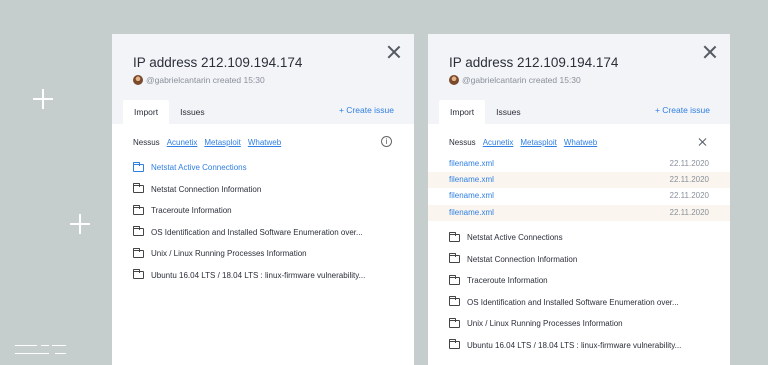  I want to click on scanner-filters: Nessus Acunetix Metasploit Whatweb i, so click(263, 141).